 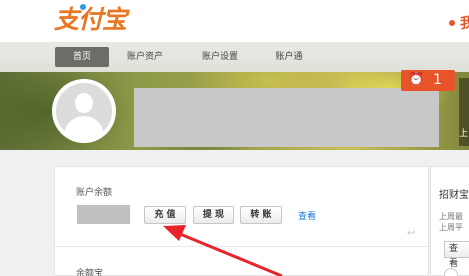 I want to click on annotation-arrow, so click(x=223, y=250).